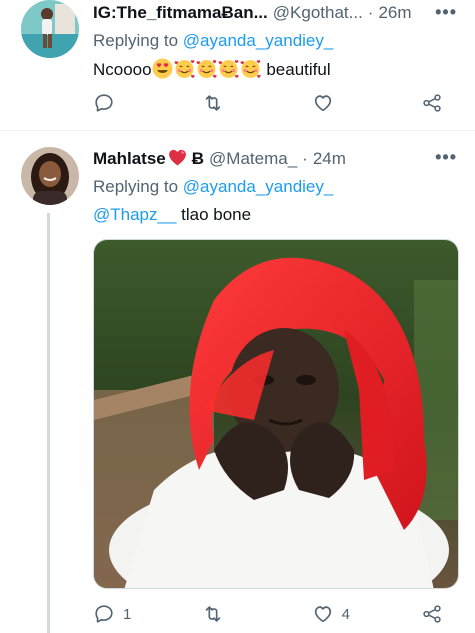 Image resolution: width=475 pixels, height=633 pixels. What do you see at coordinates (298, 69) in the screenshot?
I see `tweet-text-suffix: beautiful` at bounding box center [298, 69].